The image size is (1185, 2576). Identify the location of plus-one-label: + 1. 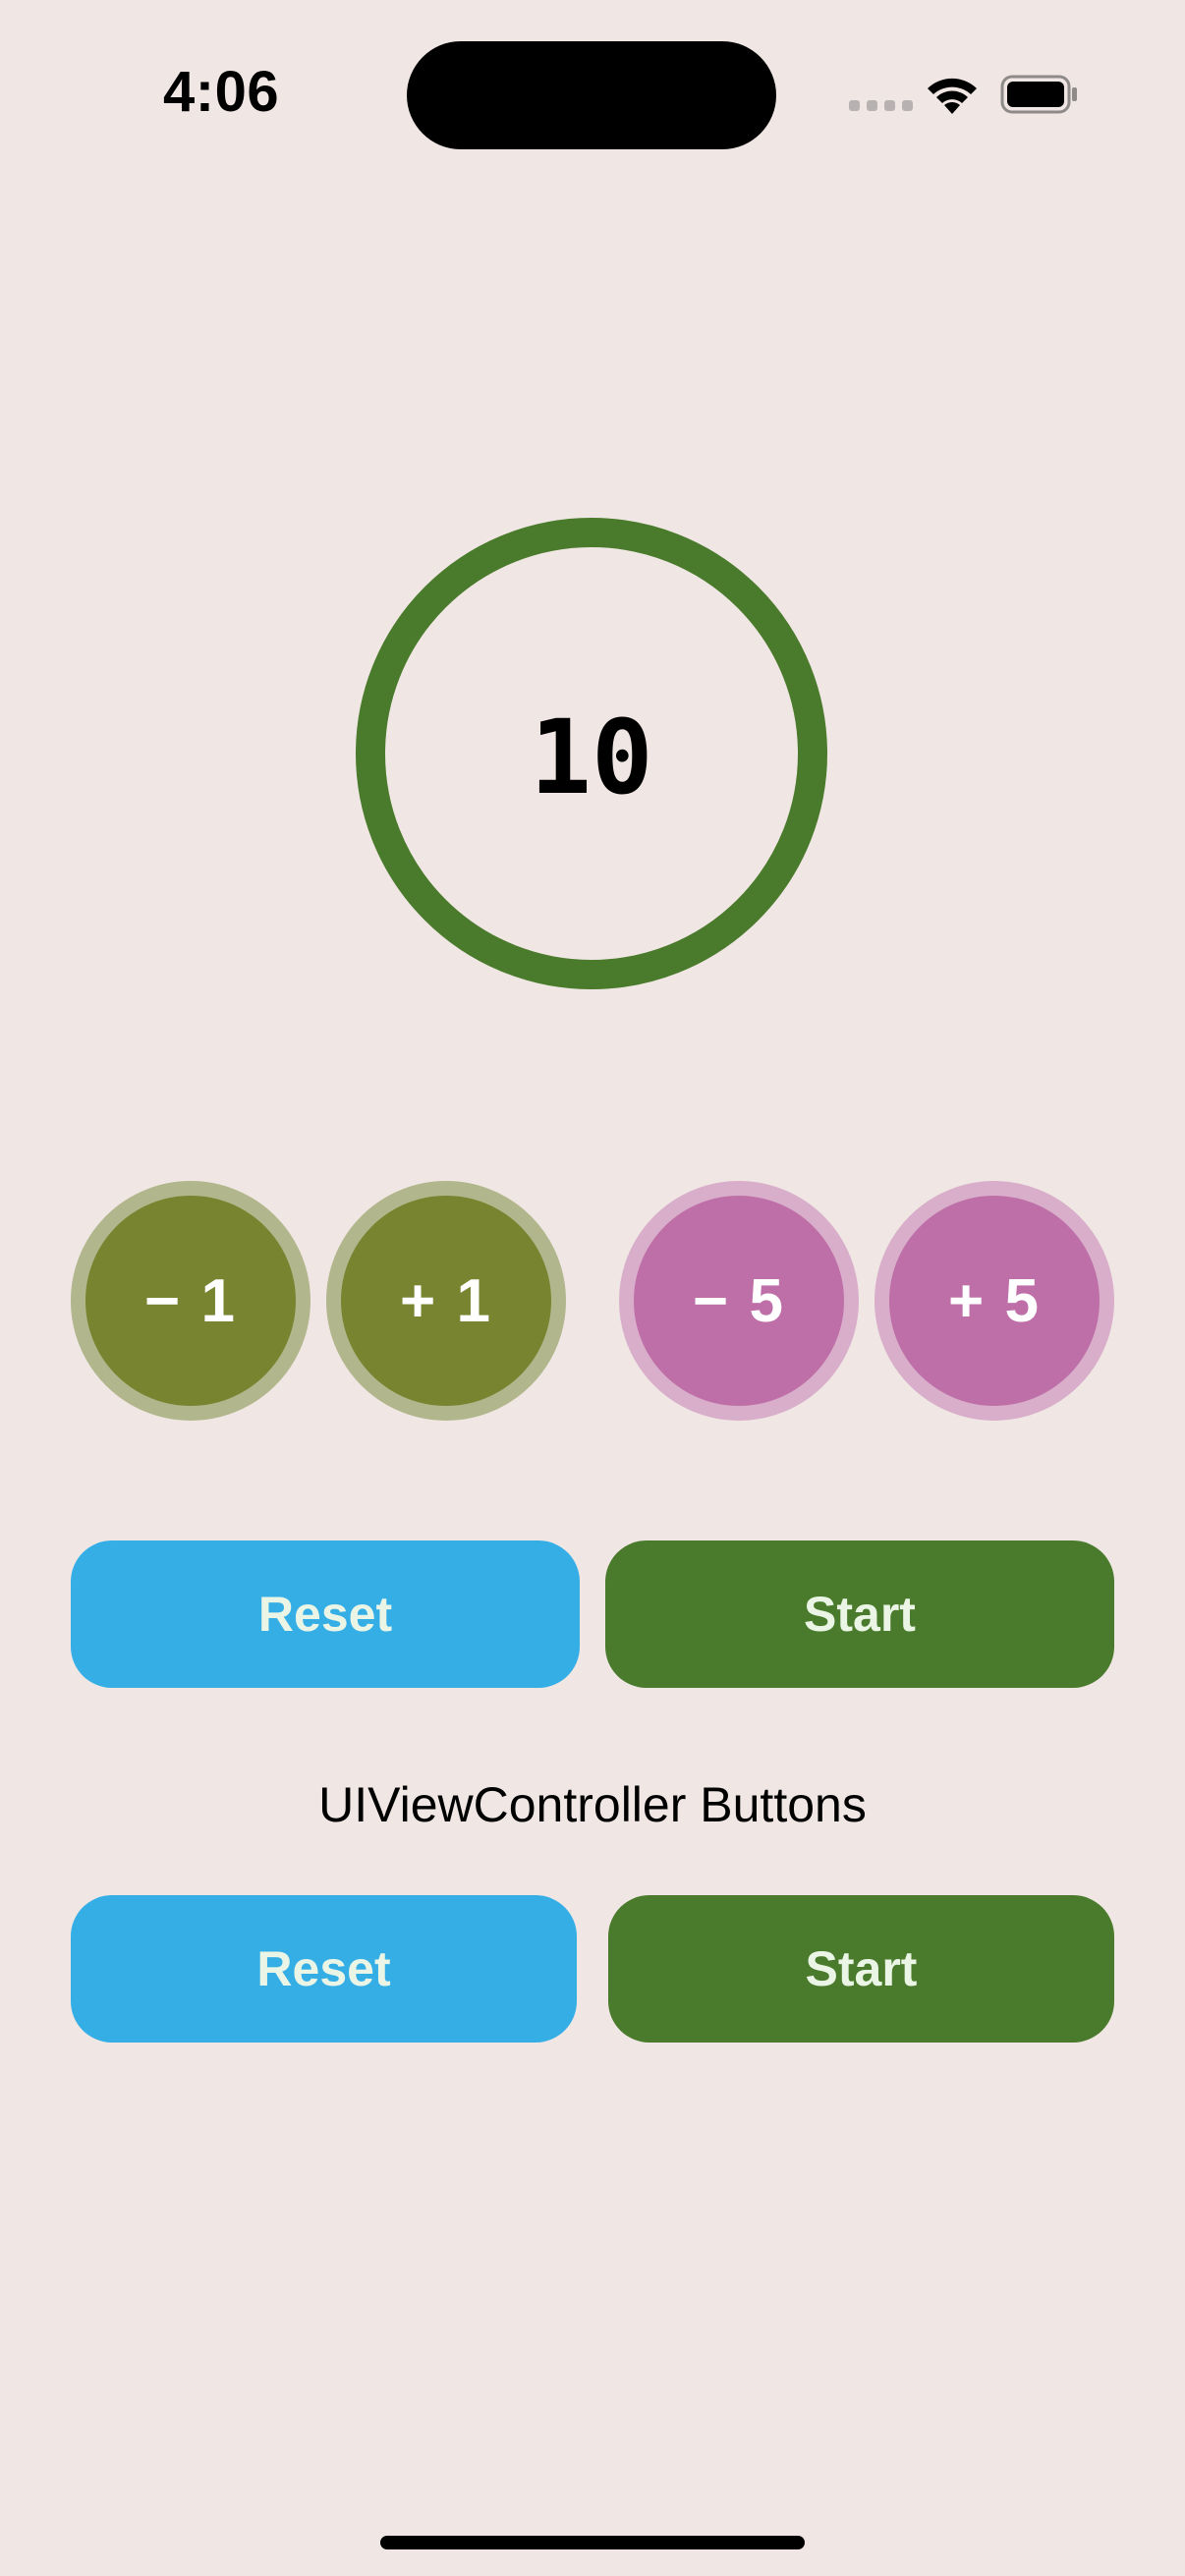
(446, 1300).